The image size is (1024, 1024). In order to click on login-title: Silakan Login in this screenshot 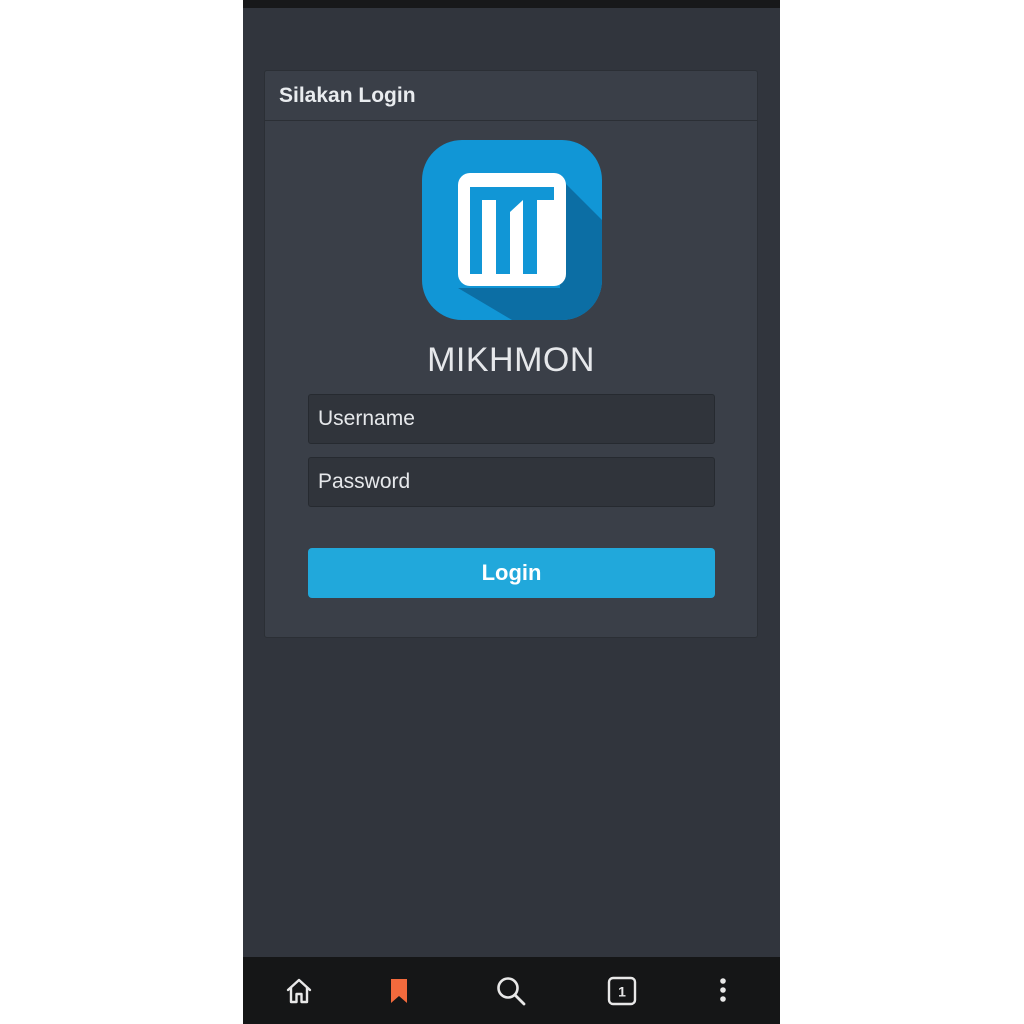, I will do `click(347, 95)`.